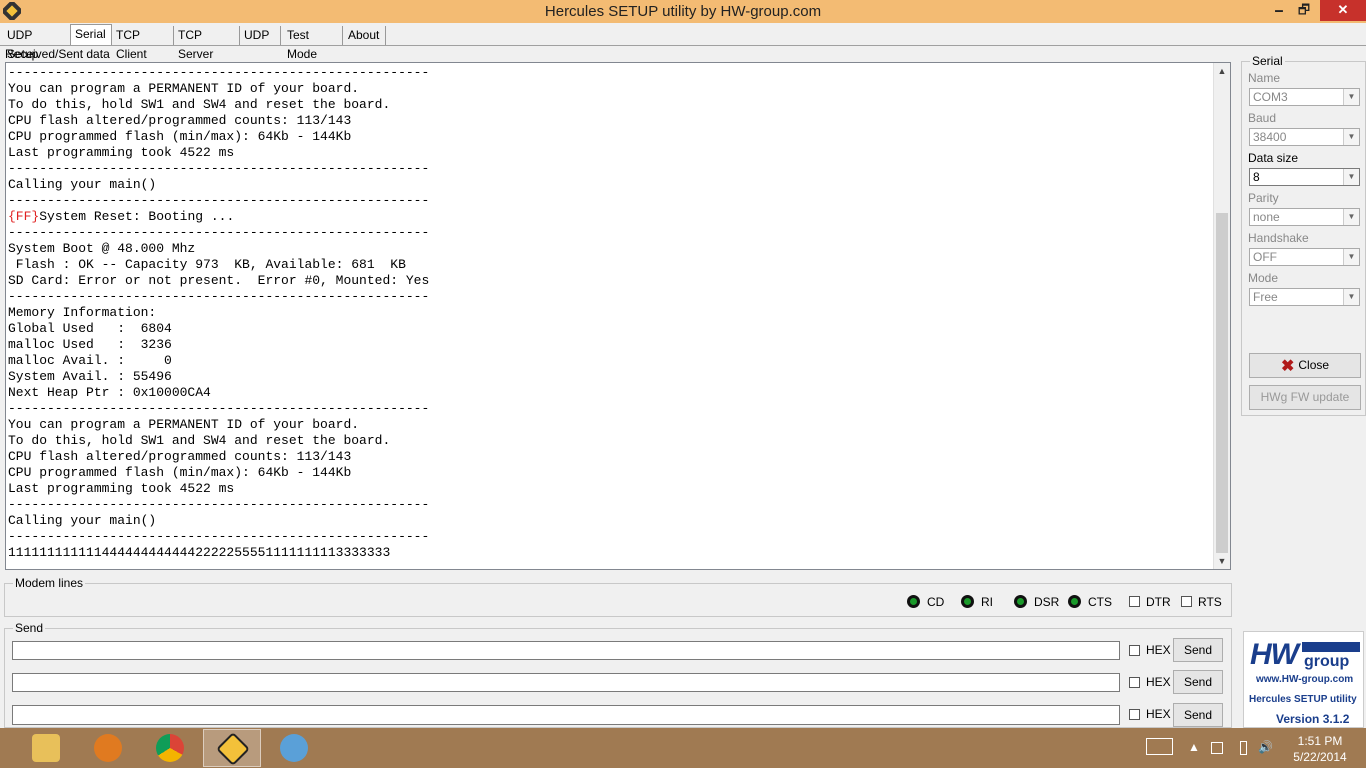  Describe the element at coordinates (936, 602) in the screenshot. I see `cd-label: CD` at that location.